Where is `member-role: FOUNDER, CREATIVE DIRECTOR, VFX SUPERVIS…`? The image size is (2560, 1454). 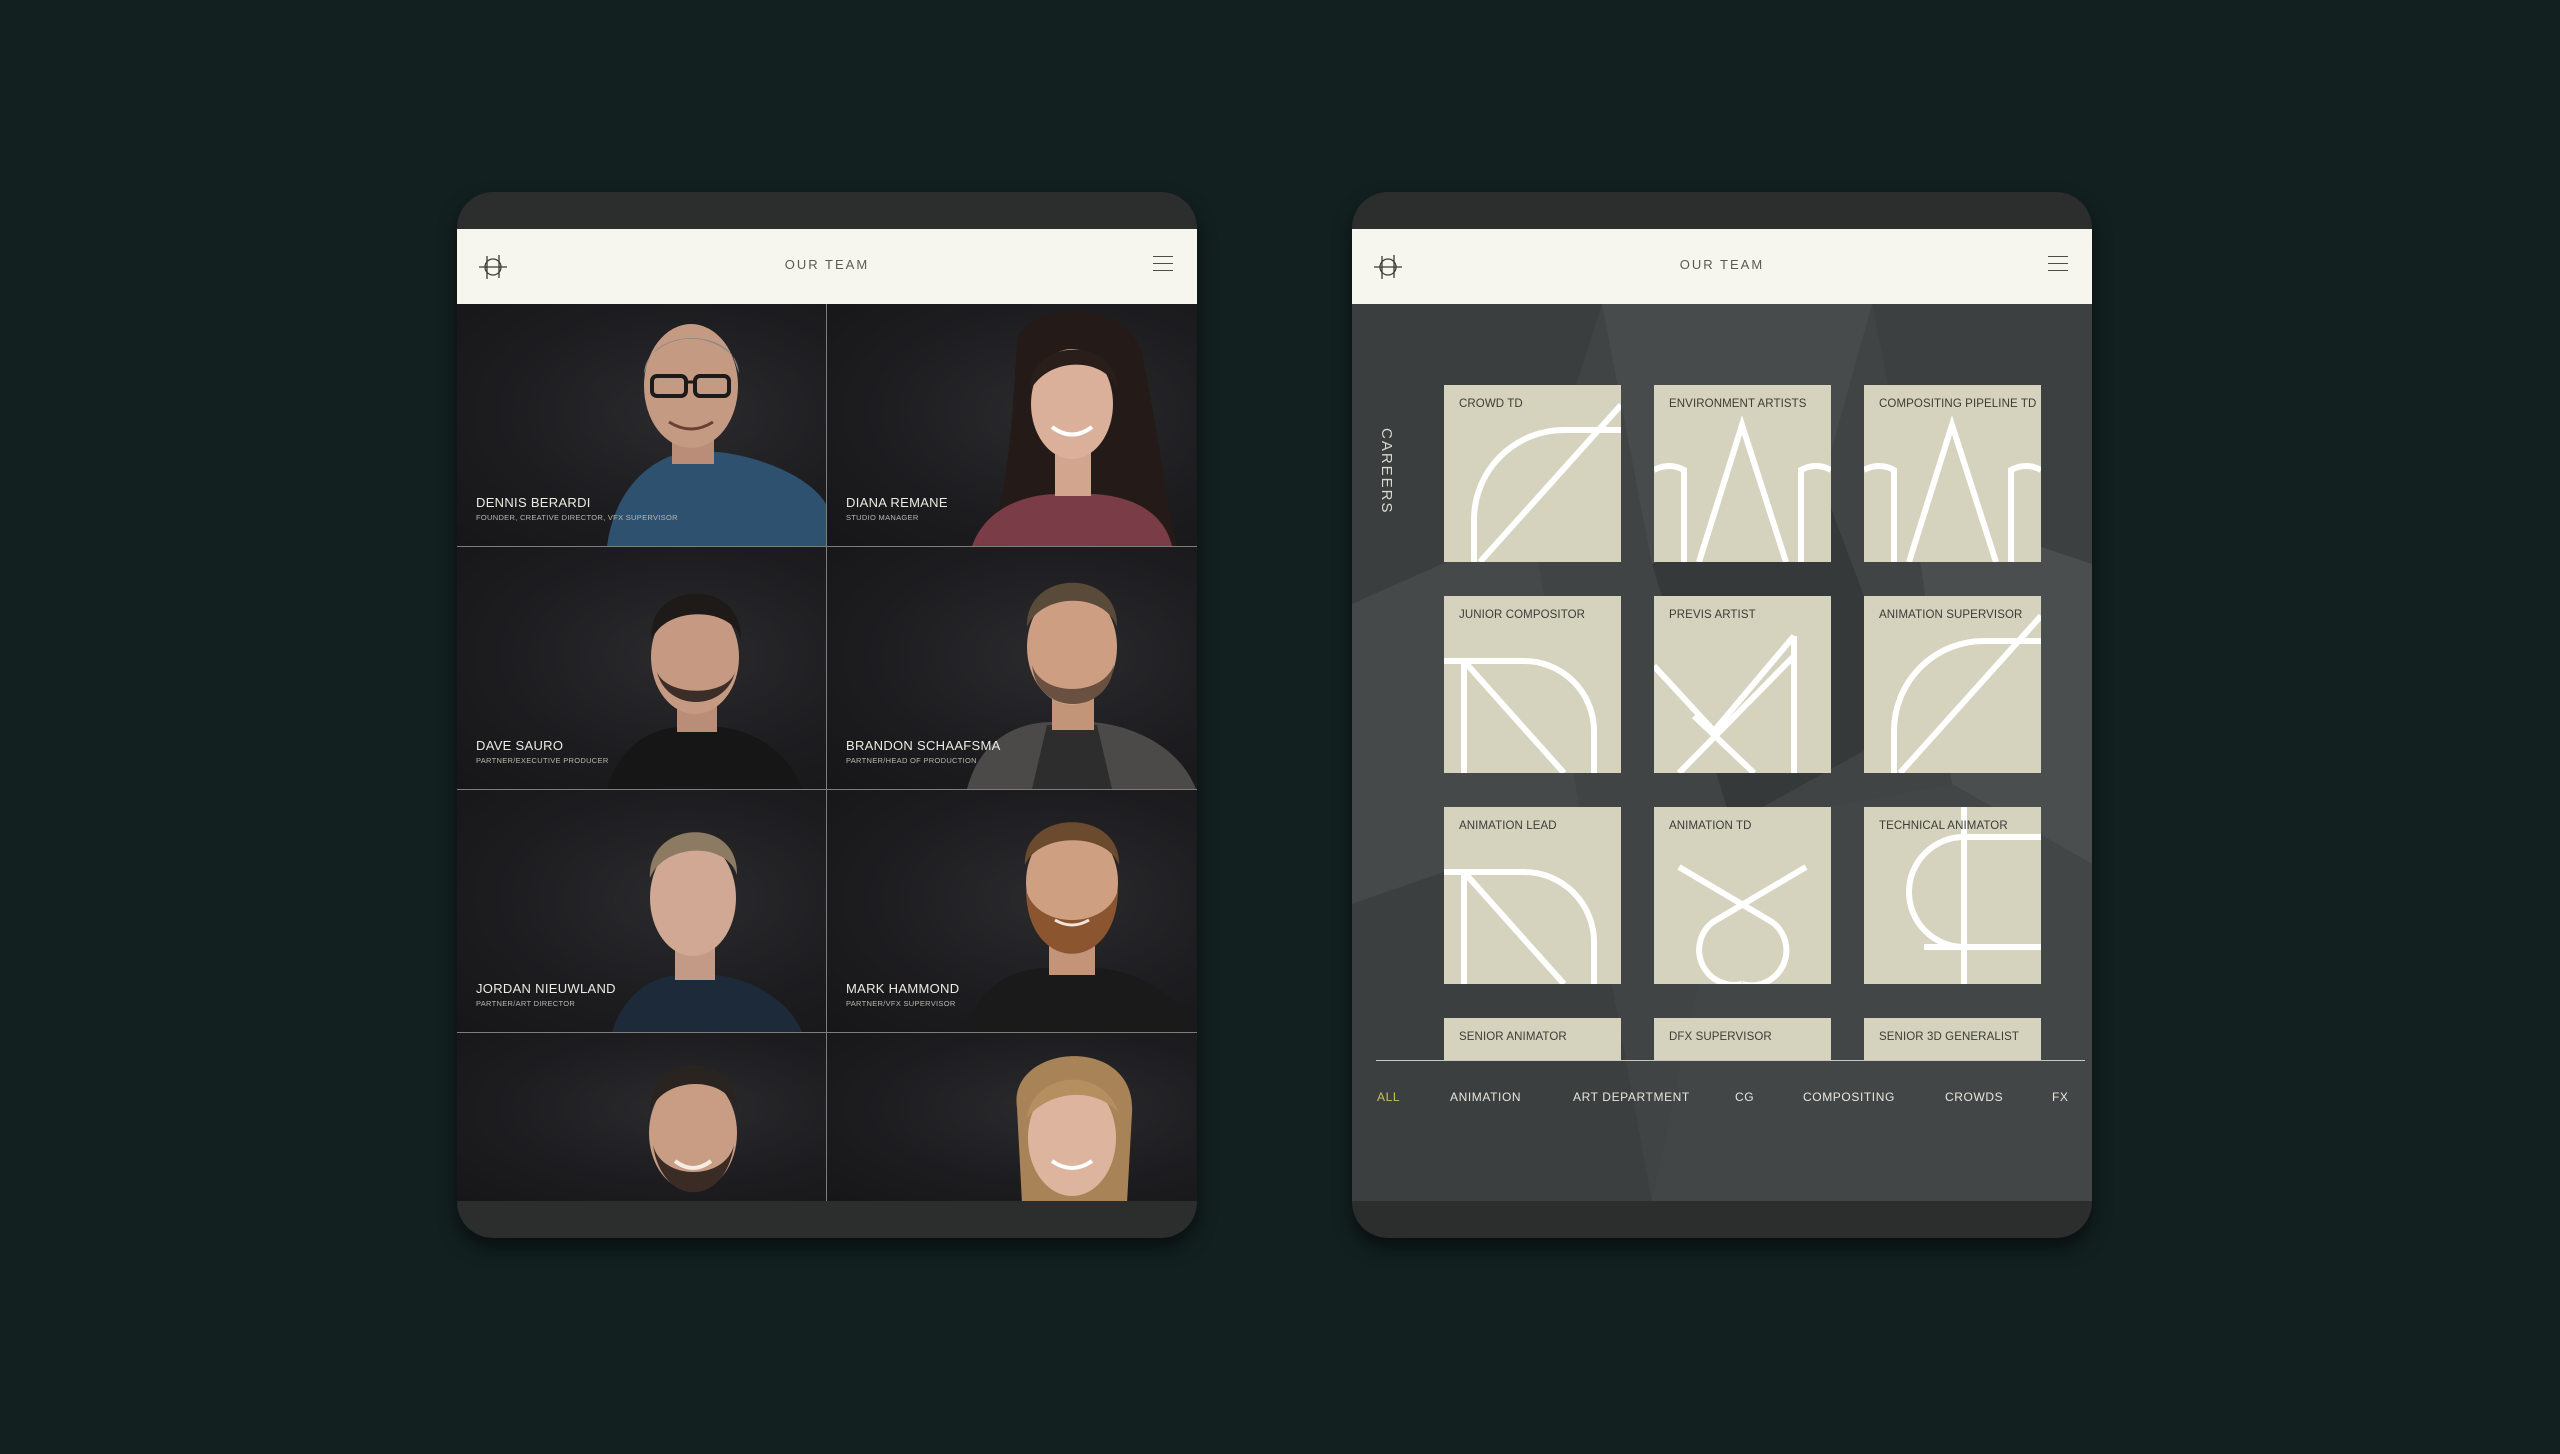
member-role: FOUNDER, CREATIVE DIRECTOR, VFX SUPERVIS… is located at coordinates (577, 517).